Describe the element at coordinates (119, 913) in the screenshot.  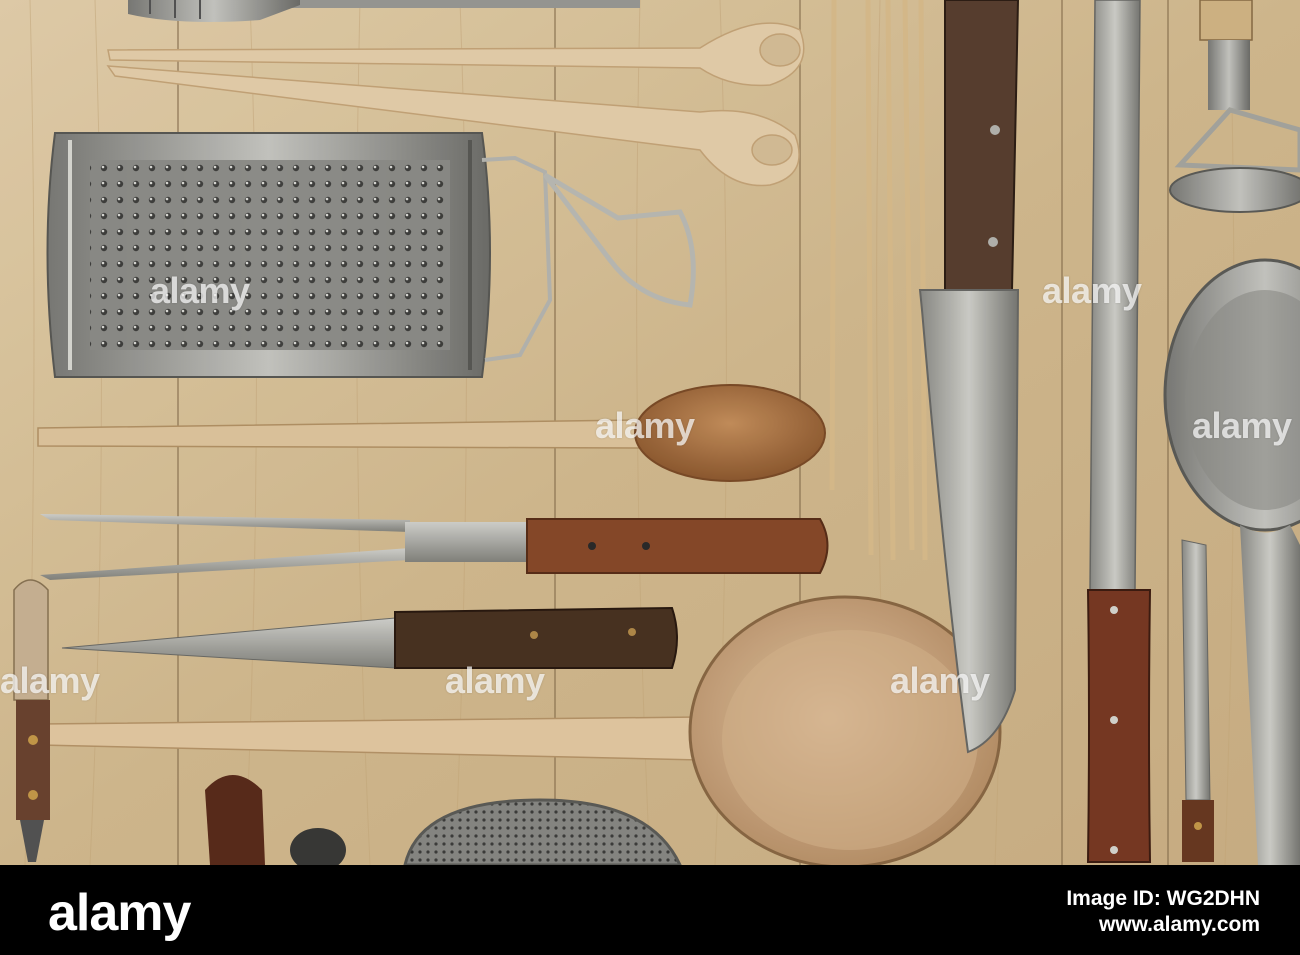
I see `brand-logo: alamy` at that location.